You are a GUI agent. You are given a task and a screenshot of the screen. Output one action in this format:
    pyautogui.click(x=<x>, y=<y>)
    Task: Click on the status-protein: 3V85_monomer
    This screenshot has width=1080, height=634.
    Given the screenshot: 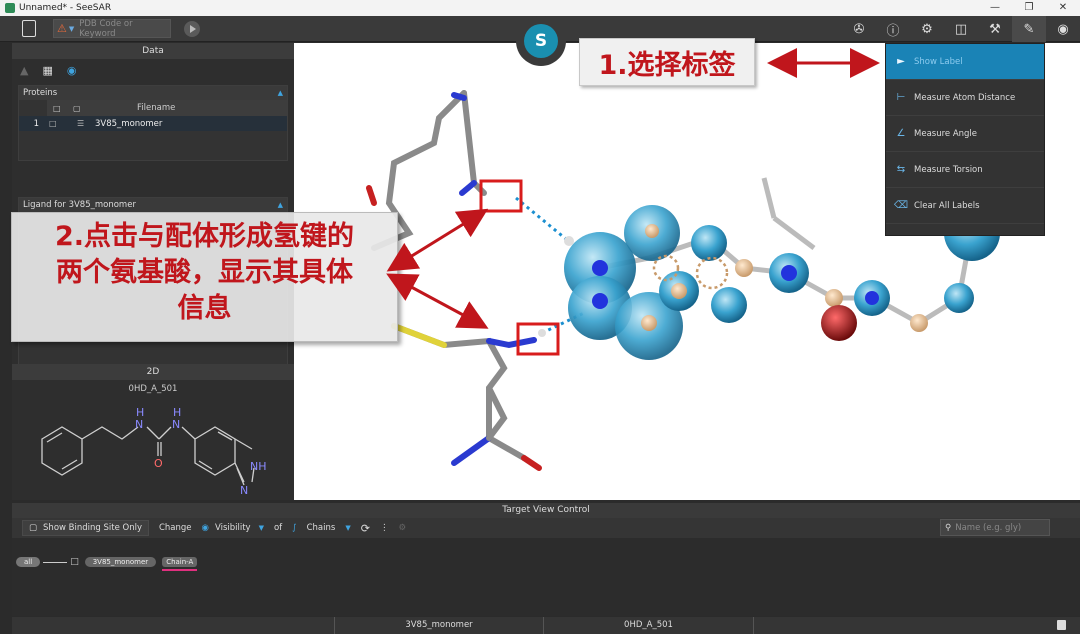 What is the action you would take?
    pyautogui.click(x=439, y=625)
    